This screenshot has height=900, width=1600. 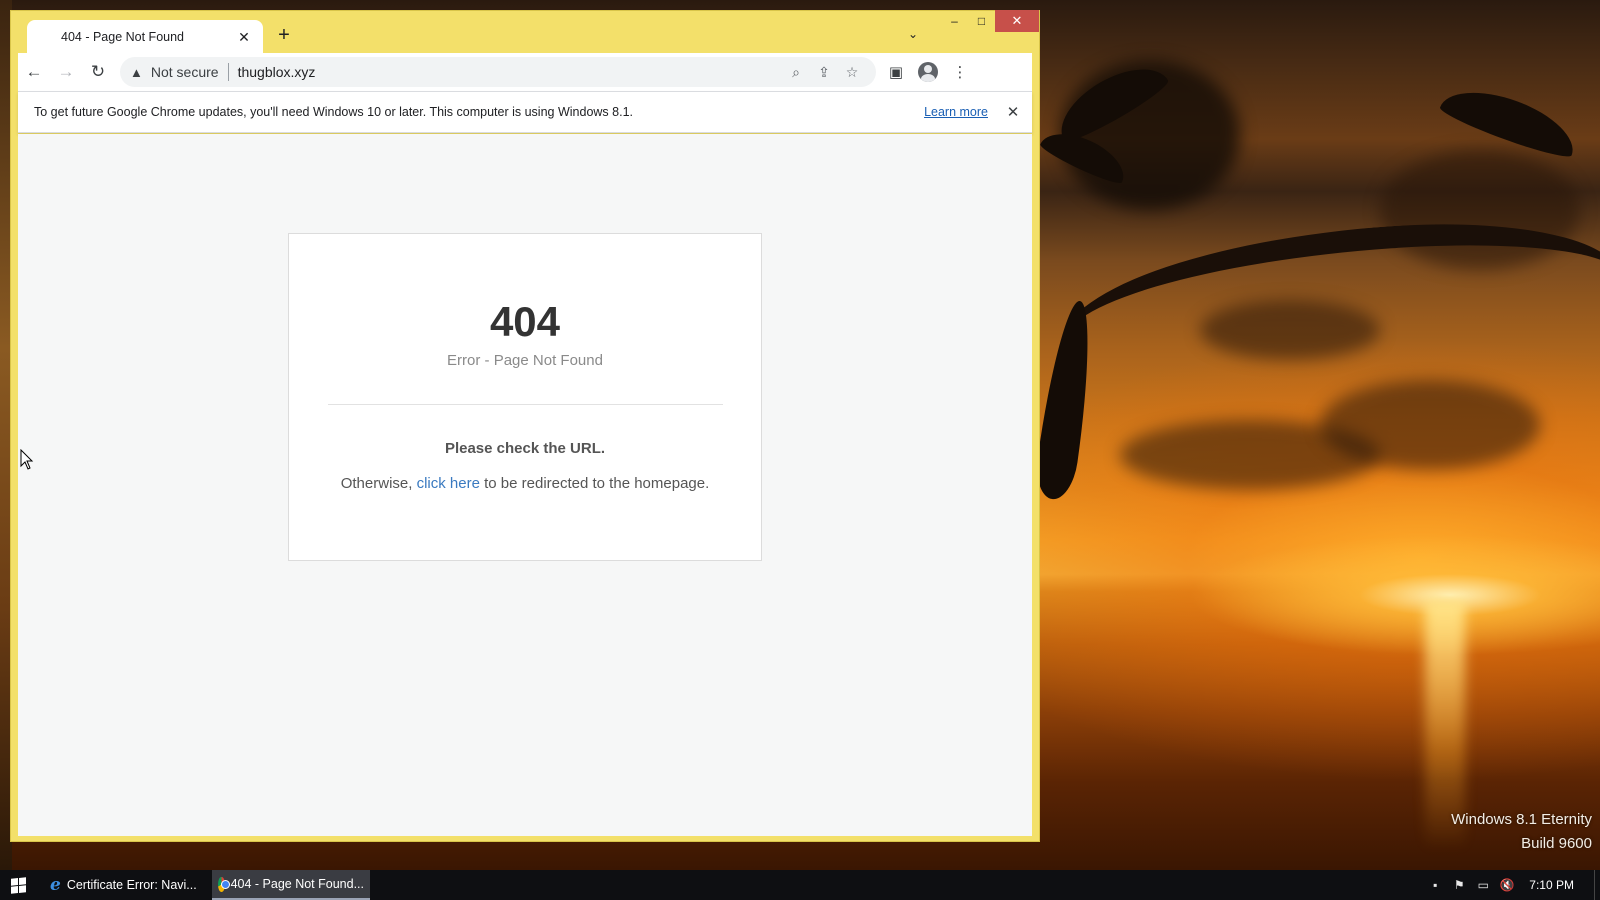 What do you see at coordinates (956, 112) in the screenshot?
I see `learn-more-link: Learn more` at bounding box center [956, 112].